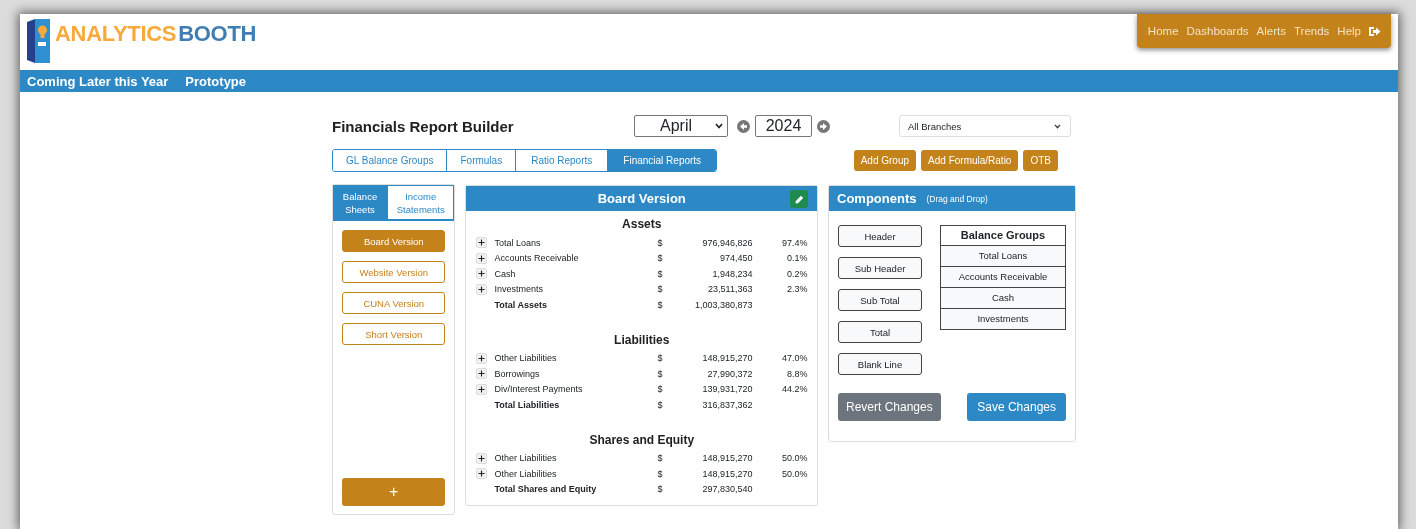 This screenshot has height=529, width=1416. I want to click on year-field: 2024, so click(783, 126).